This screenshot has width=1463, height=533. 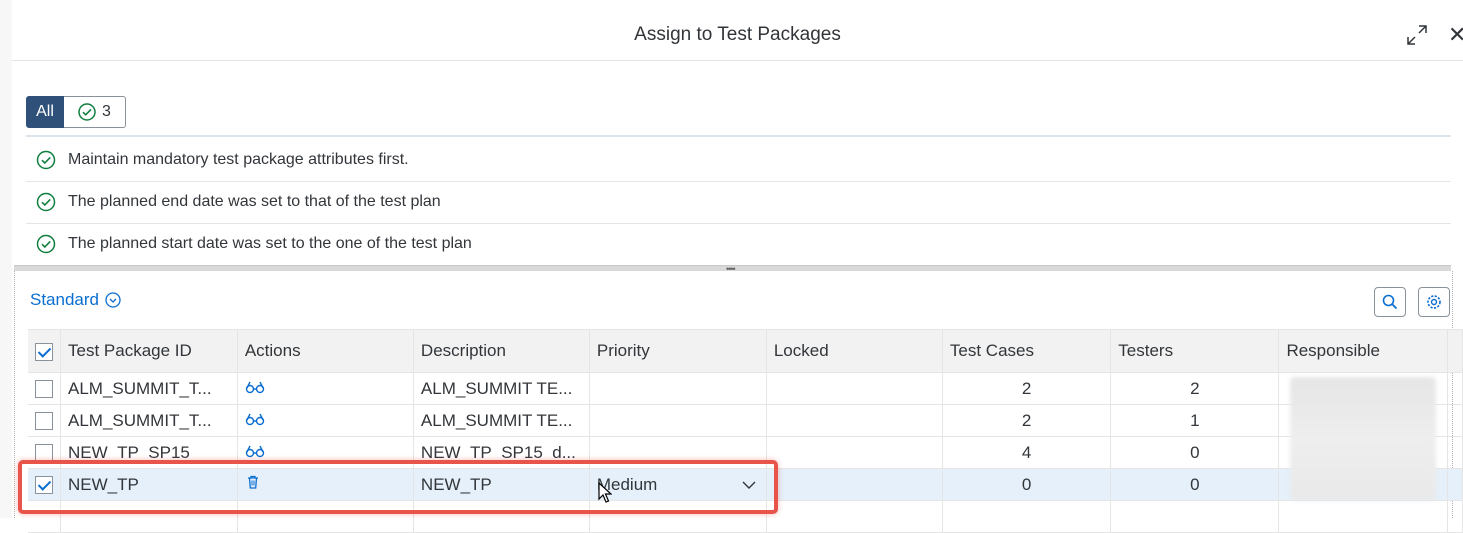 I want to click on gear-icon, so click(x=1434, y=302).